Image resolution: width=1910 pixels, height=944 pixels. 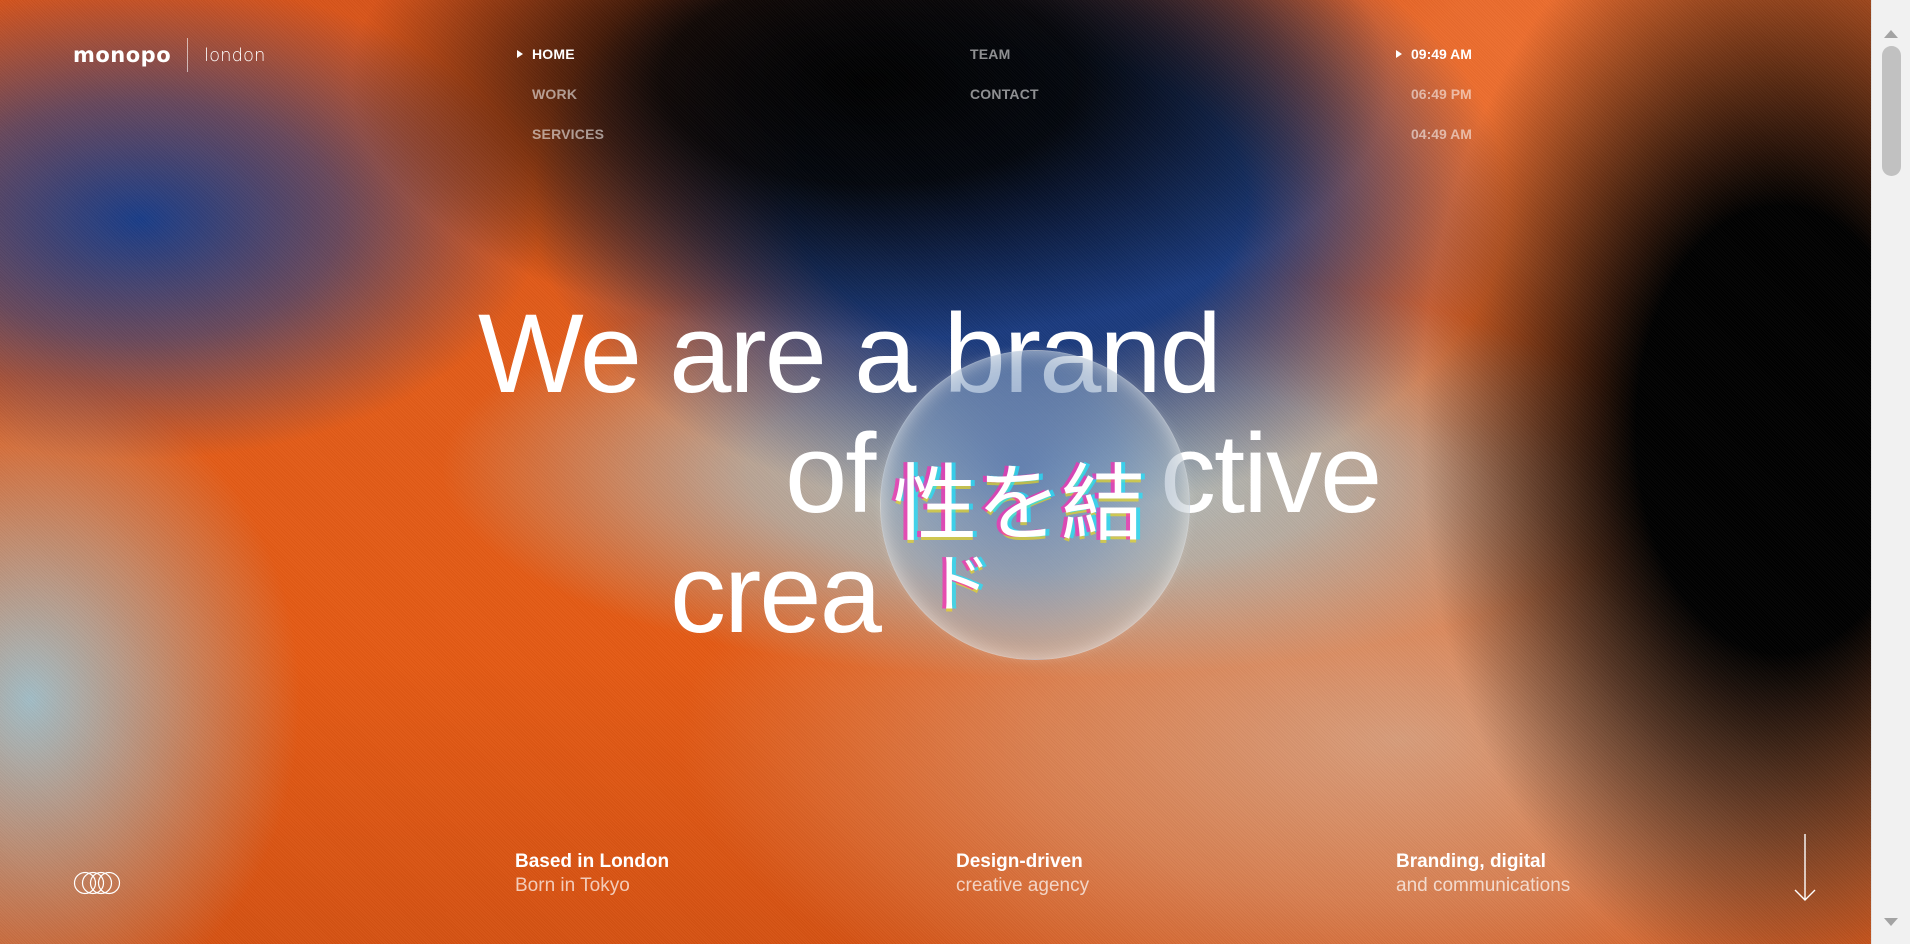 I want to click on footer-light-text: creative agency, so click(x=1023, y=885).